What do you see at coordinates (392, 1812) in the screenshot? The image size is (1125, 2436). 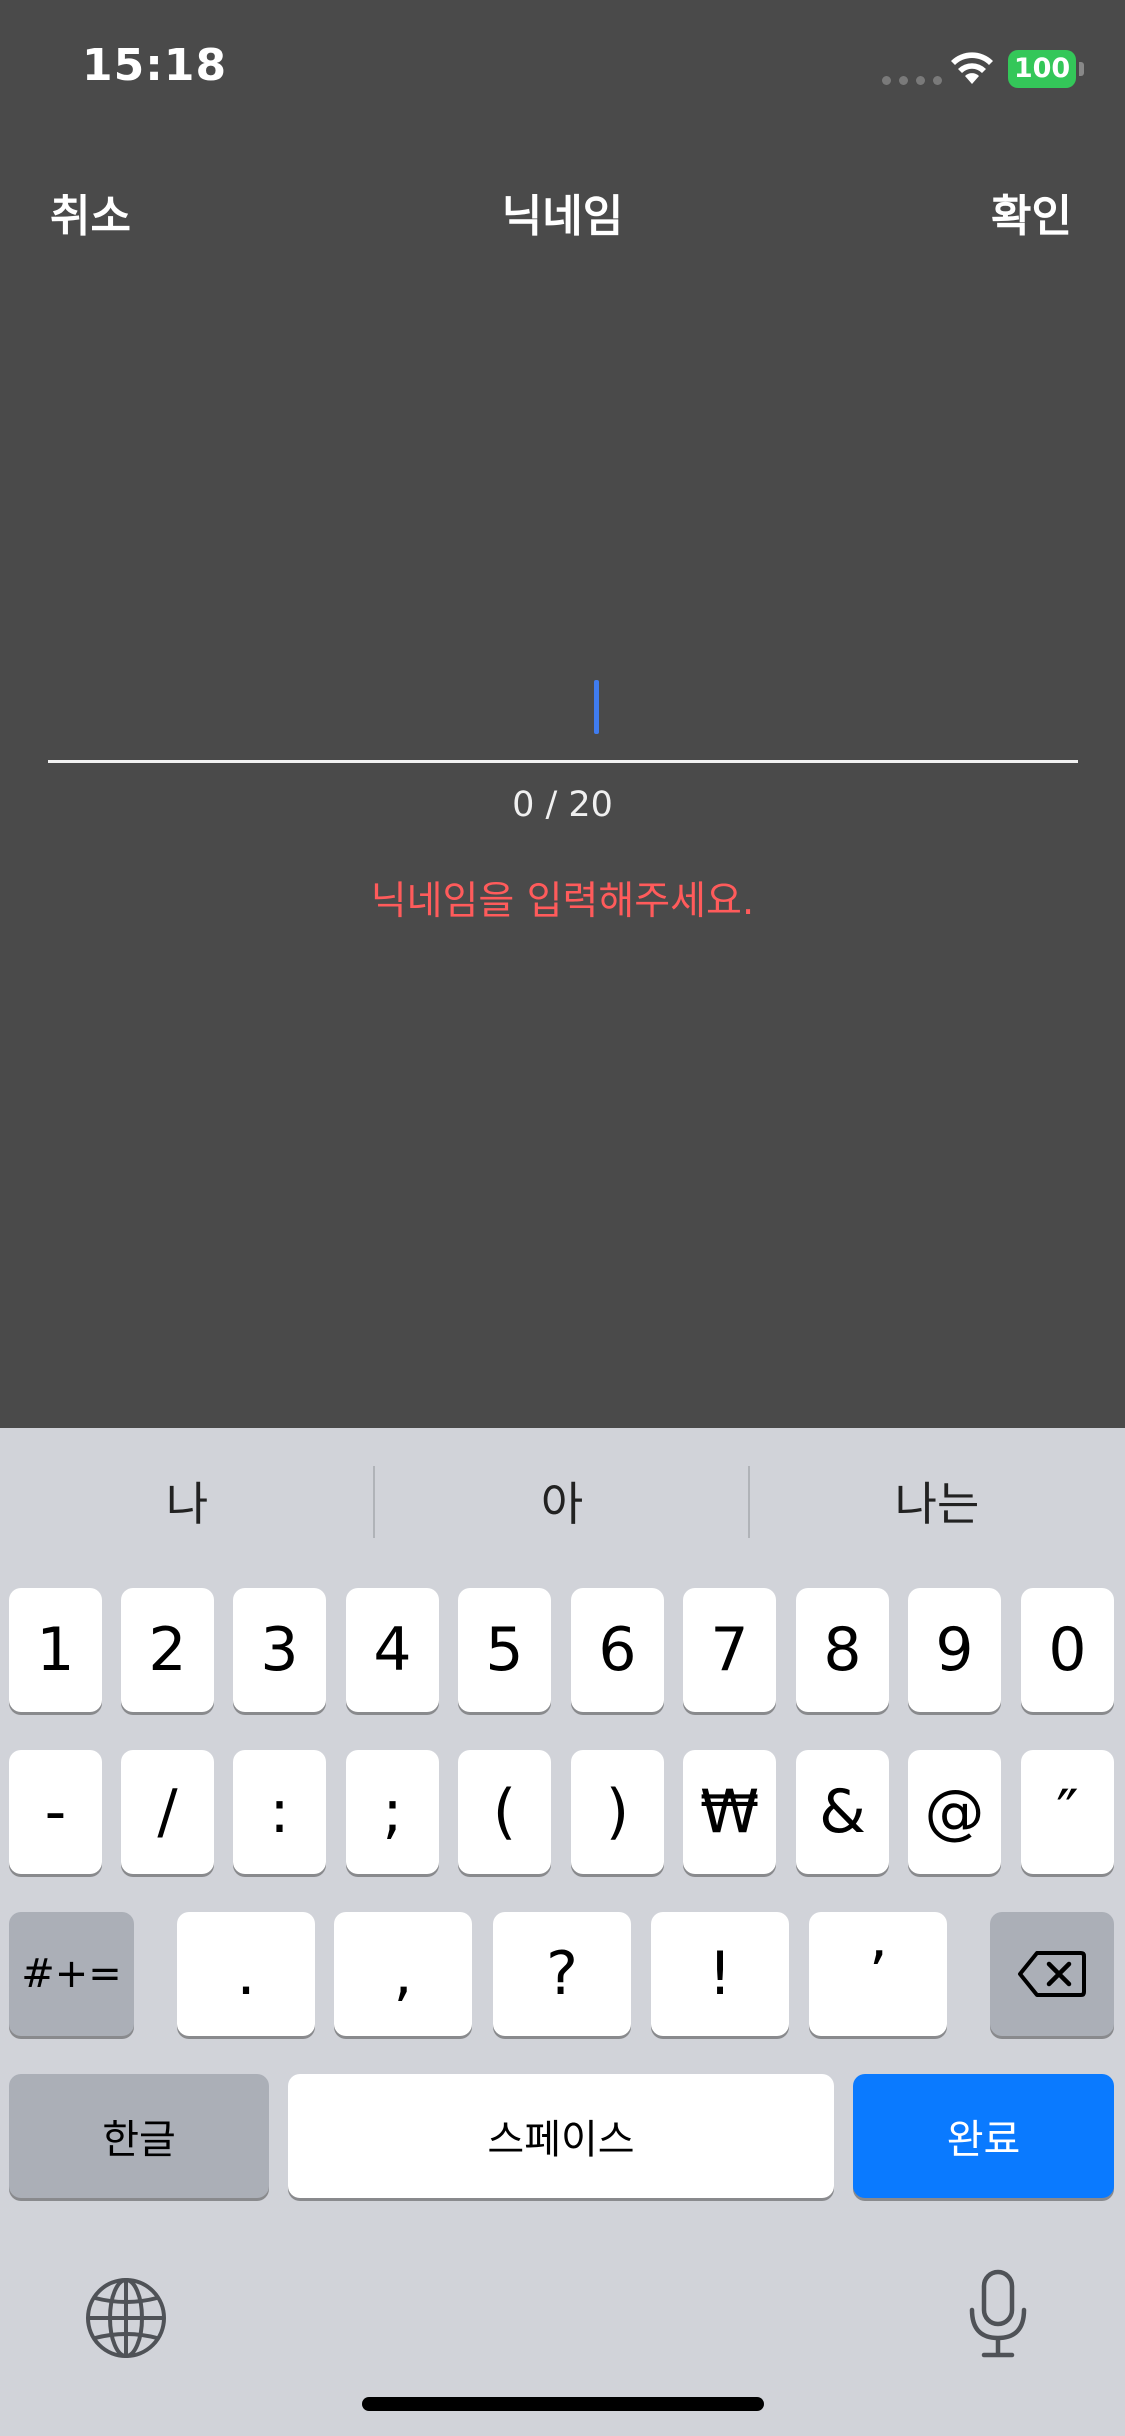 I see `key-semicolon: ;` at bounding box center [392, 1812].